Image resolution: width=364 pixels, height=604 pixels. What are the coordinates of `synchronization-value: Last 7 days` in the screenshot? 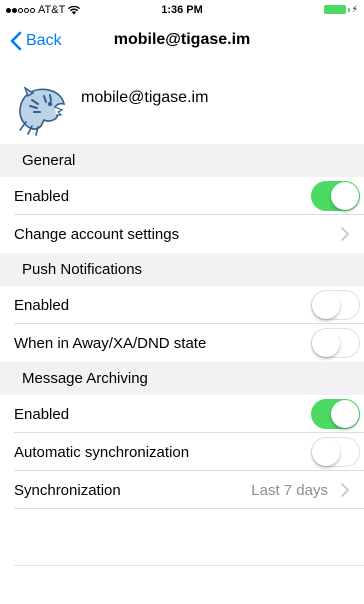 It's located at (289, 490).